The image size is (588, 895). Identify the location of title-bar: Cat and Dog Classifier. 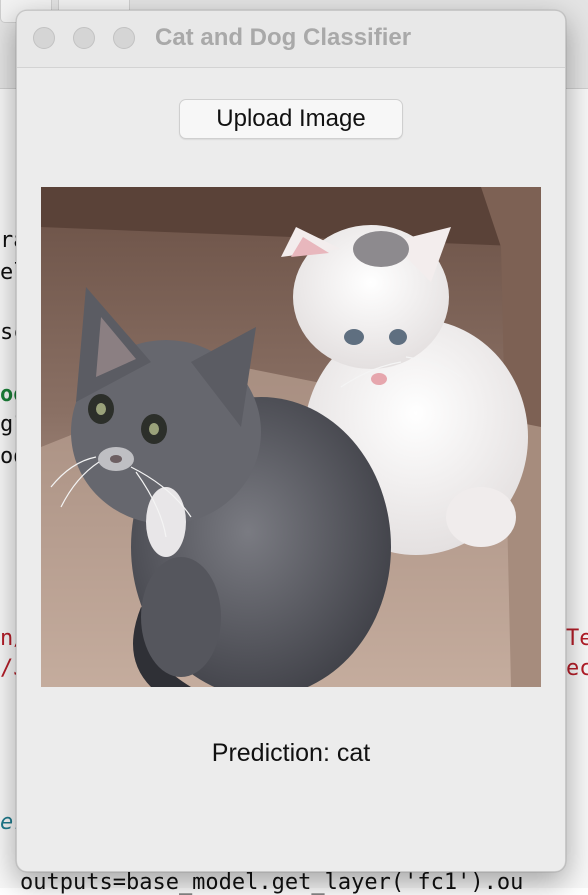
(291, 39).